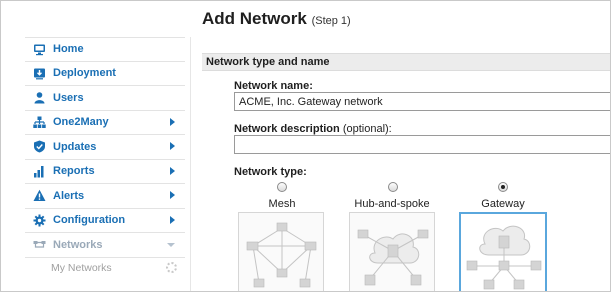  Describe the element at coordinates (105, 196) in the screenshot. I see `sidebar-item-alerts: Alerts` at that location.